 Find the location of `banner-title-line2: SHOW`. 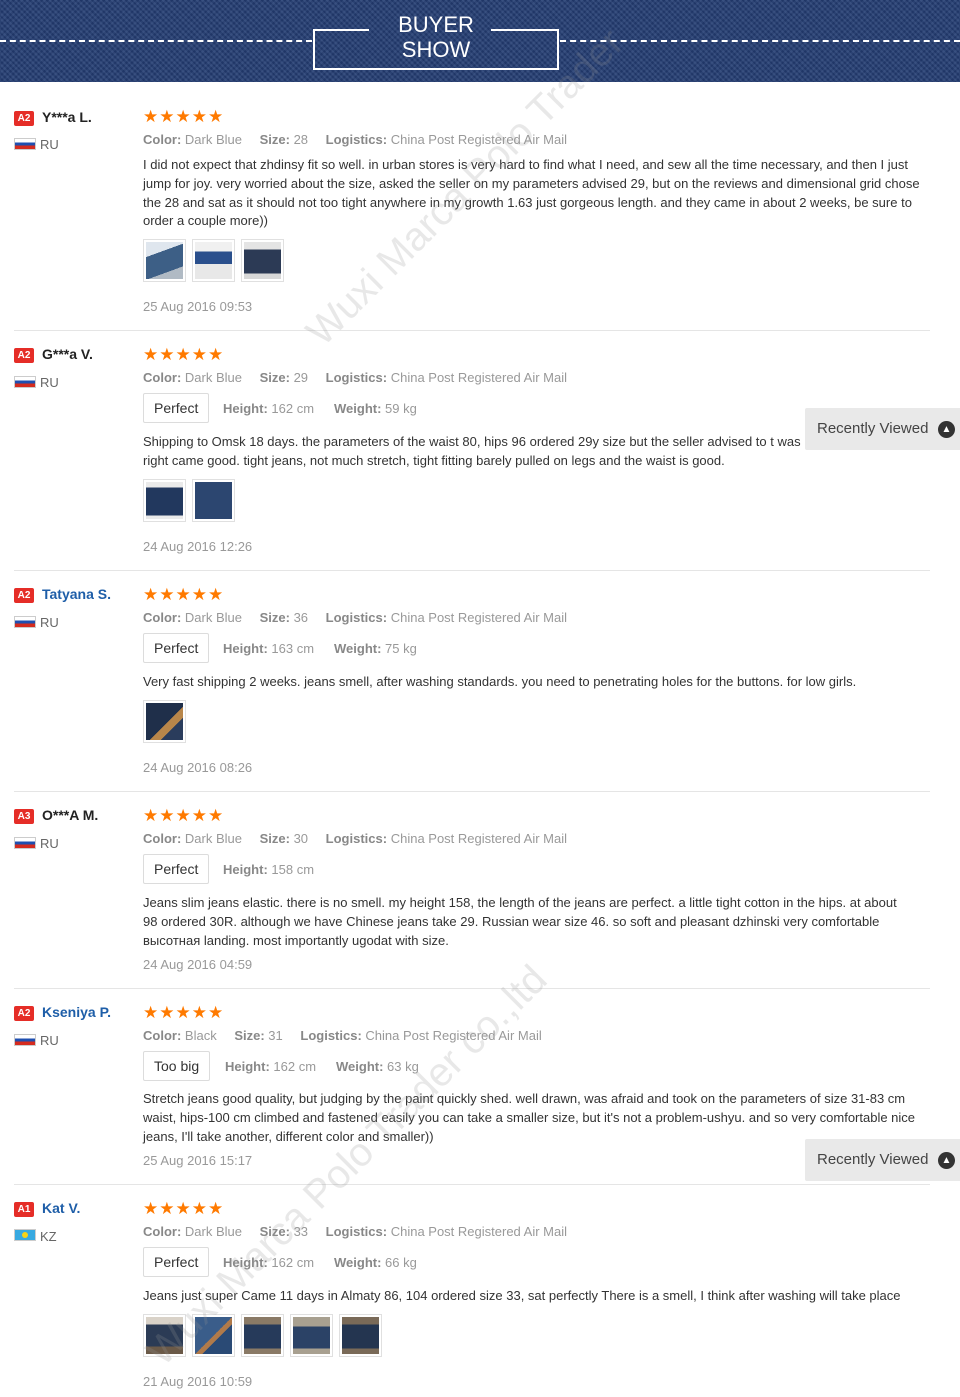

banner-title-line2: SHOW is located at coordinates (436, 49).